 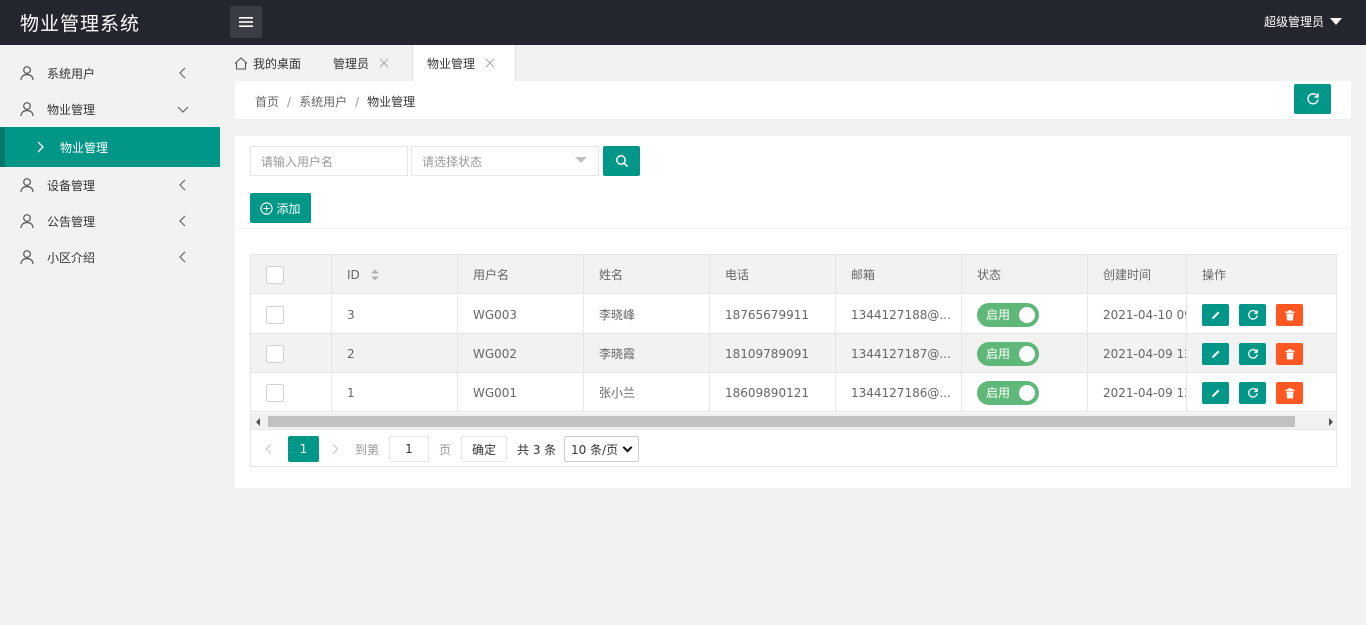 What do you see at coordinates (110, 257) in the screenshot?
I see `sidebar-item-community: 小区介绍` at bounding box center [110, 257].